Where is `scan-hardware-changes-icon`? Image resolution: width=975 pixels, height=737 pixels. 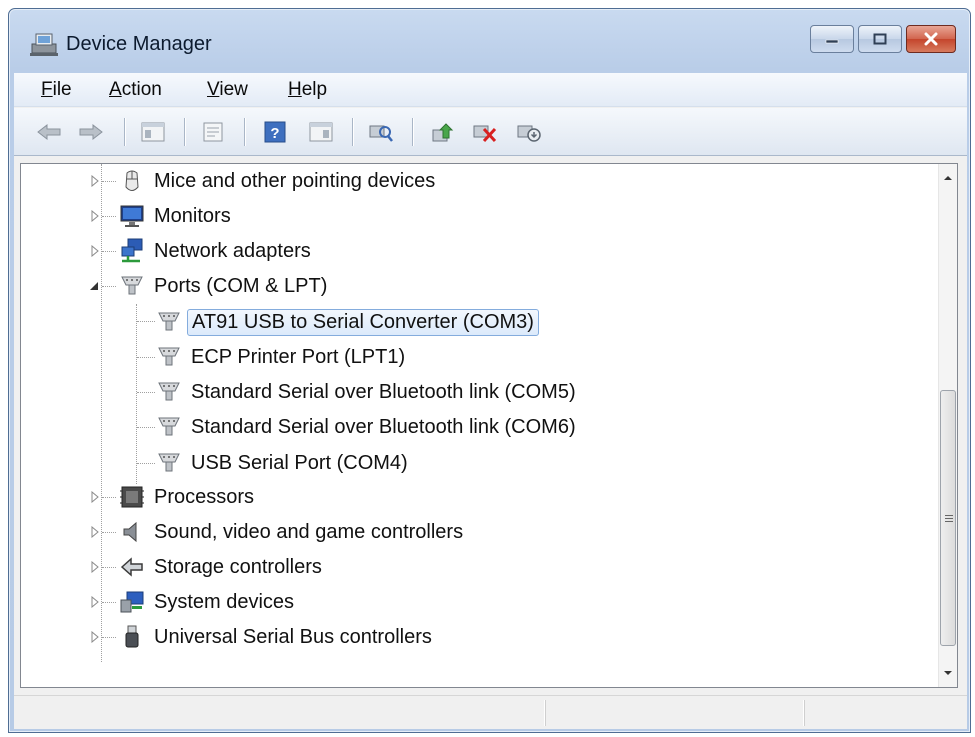 scan-hardware-changes-icon is located at coordinates (381, 133).